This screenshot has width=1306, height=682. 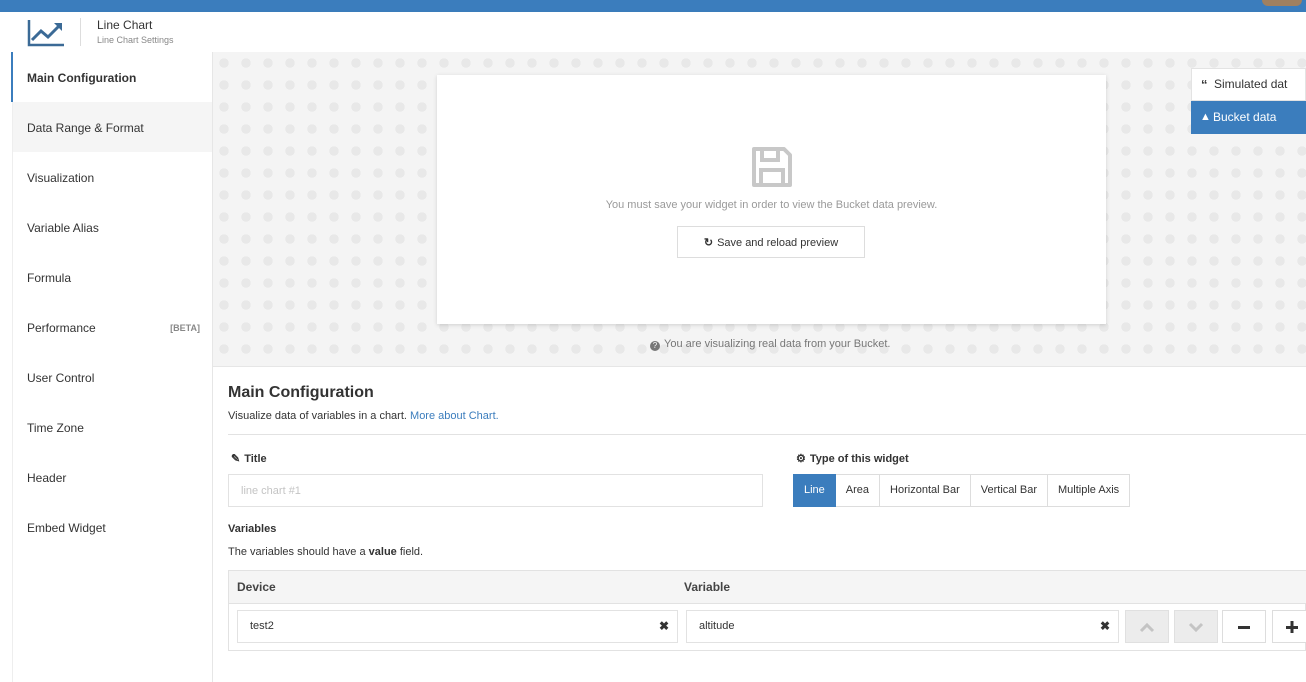 What do you see at coordinates (236, 459) in the screenshot?
I see `pencil-icon: ✎` at bounding box center [236, 459].